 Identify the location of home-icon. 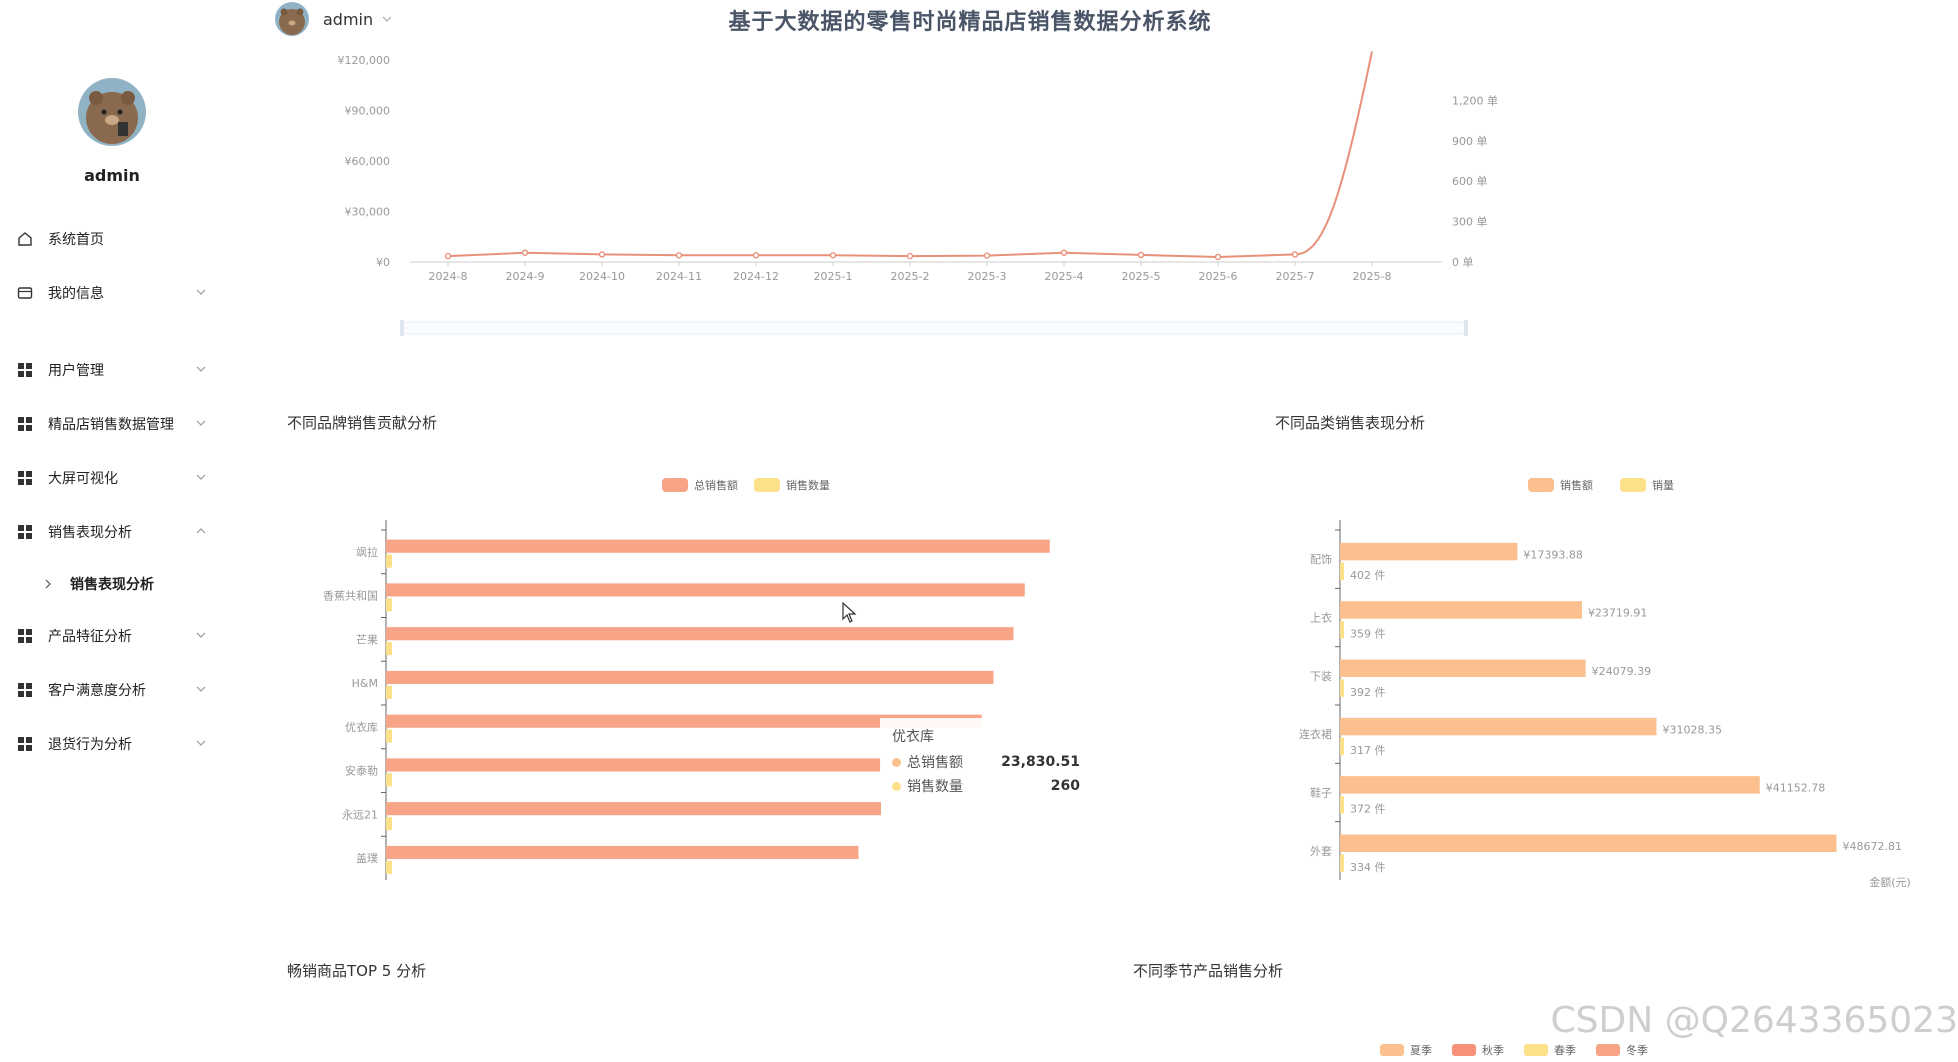
(25, 239).